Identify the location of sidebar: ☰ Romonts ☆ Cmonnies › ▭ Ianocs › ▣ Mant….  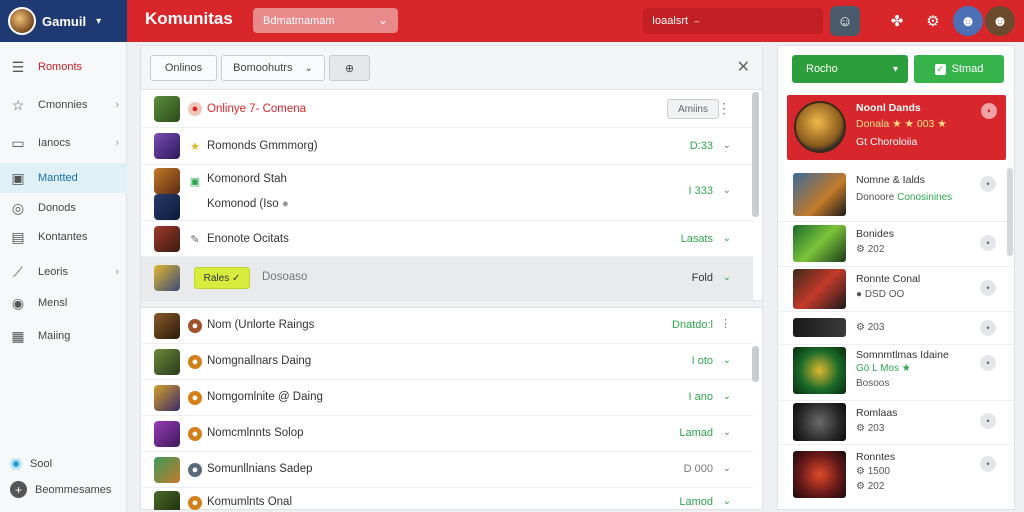
(63, 277).